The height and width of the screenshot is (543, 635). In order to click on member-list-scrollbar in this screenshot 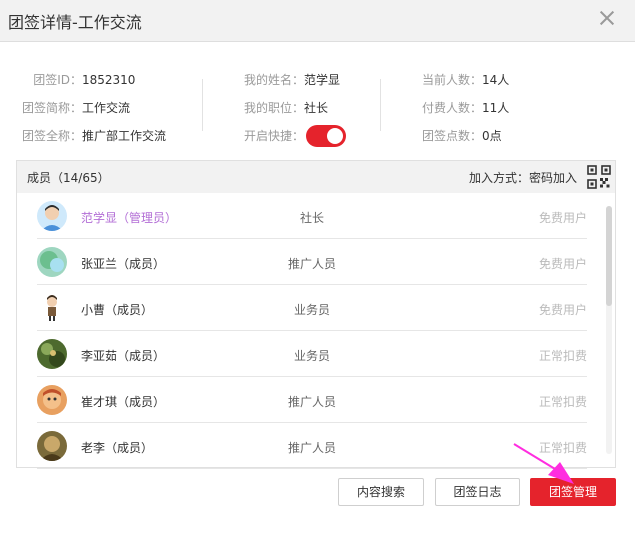, I will do `click(609, 330)`.